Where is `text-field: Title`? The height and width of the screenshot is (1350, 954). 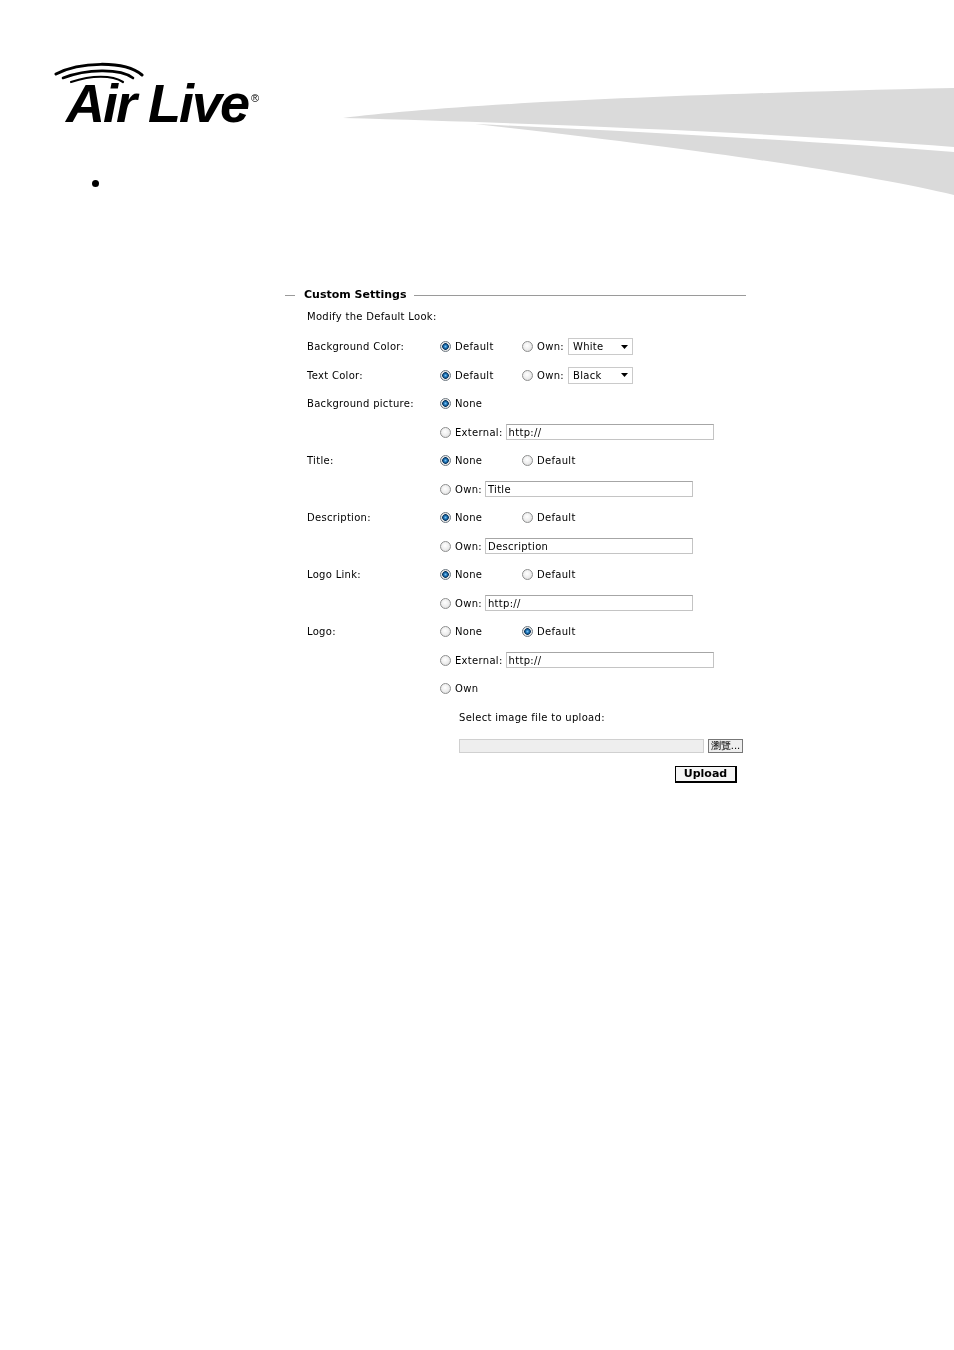 text-field: Title is located at coordinates (588, 489).